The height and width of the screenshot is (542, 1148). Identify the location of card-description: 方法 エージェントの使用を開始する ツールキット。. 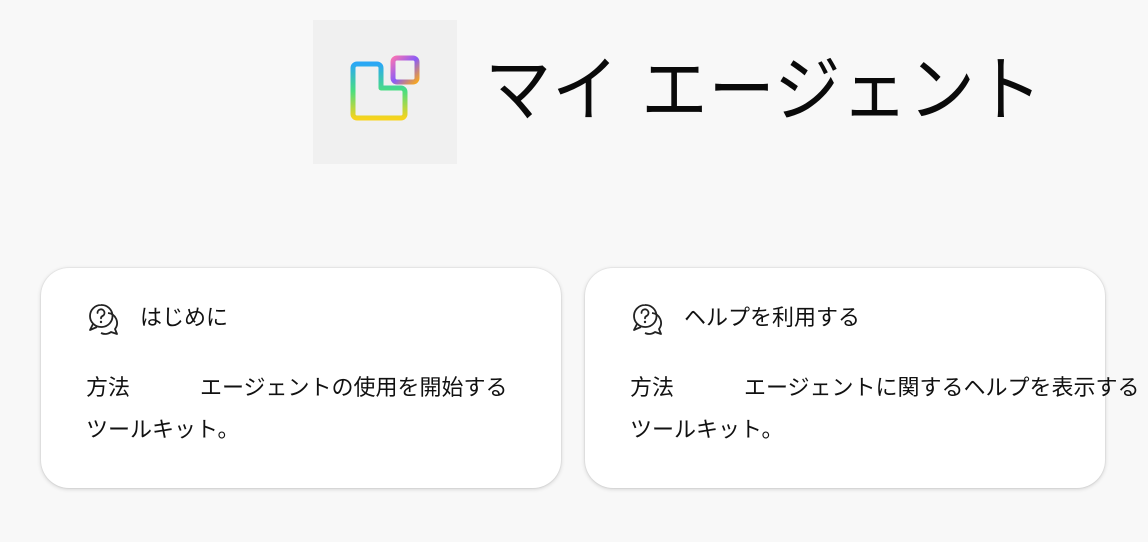
(311, 410).